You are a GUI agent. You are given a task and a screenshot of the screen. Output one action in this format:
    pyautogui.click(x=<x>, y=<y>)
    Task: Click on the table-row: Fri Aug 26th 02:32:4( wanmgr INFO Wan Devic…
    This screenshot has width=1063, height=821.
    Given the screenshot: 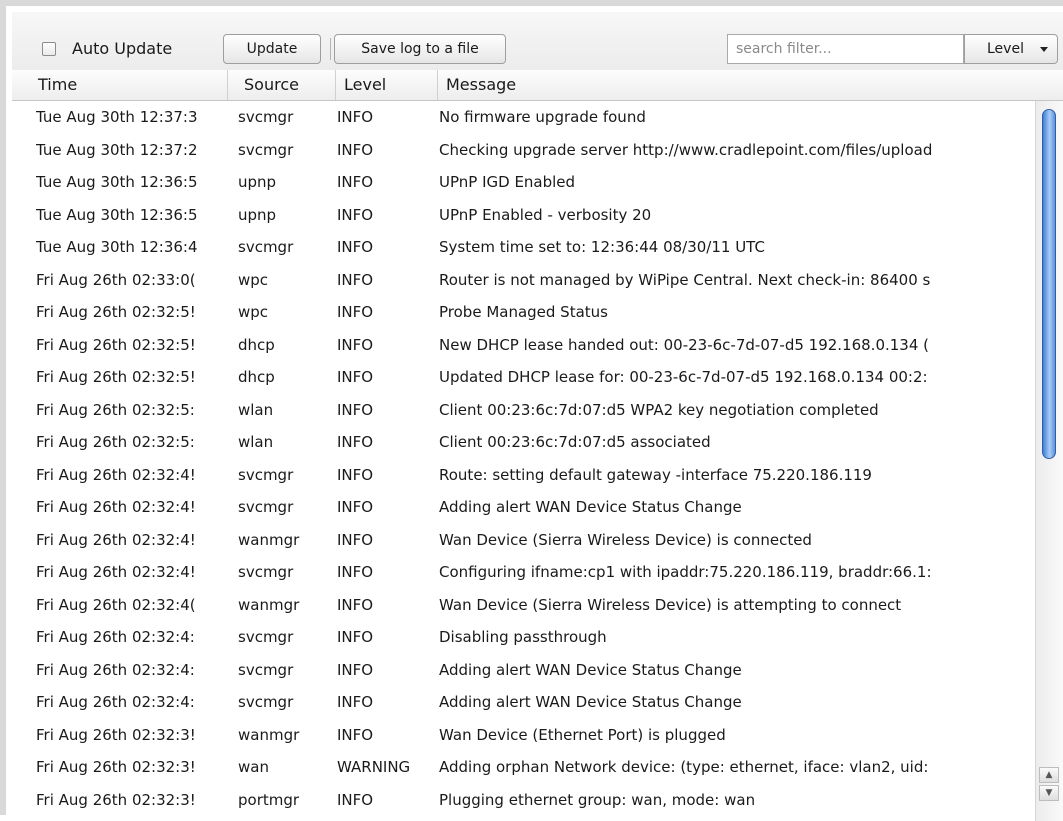 What is the action you would take?
    pyautogui.click(x=524, y=605)
    